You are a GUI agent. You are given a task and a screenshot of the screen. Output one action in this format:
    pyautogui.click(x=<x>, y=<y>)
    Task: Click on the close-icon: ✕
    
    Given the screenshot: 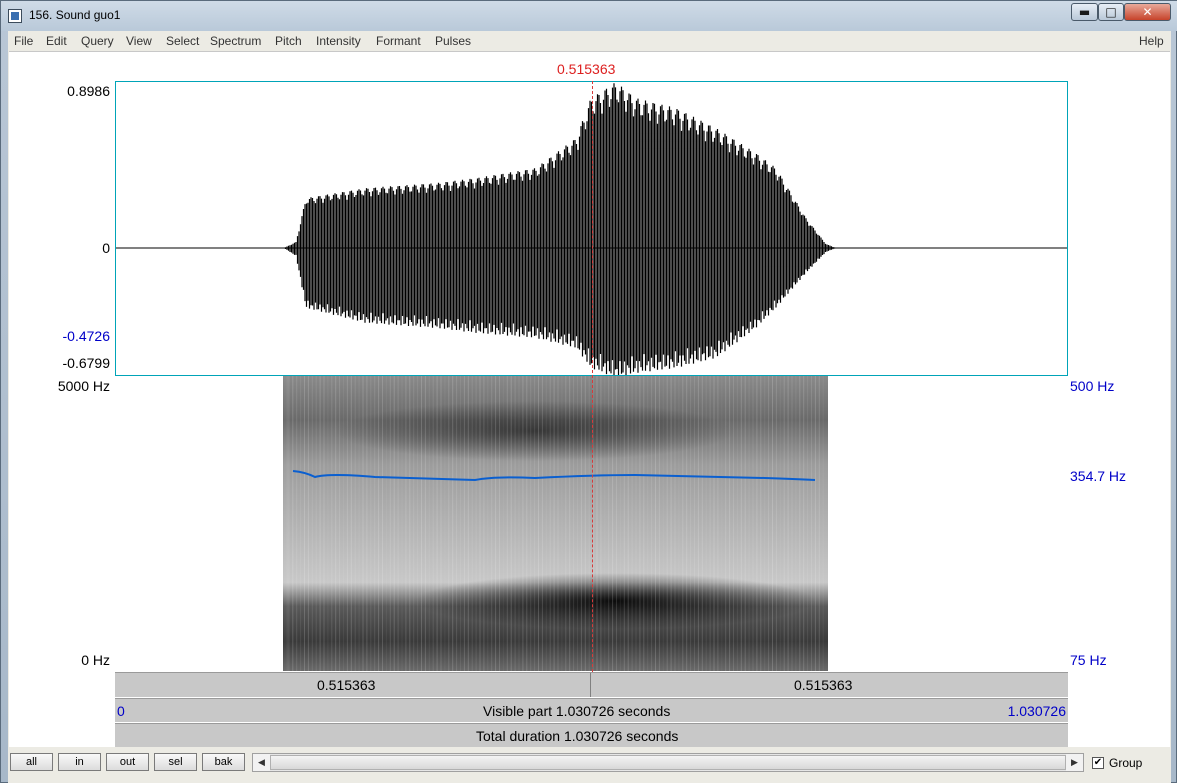 What is the action you would take?
    pyautogui.click(x=1147, y=12)
    